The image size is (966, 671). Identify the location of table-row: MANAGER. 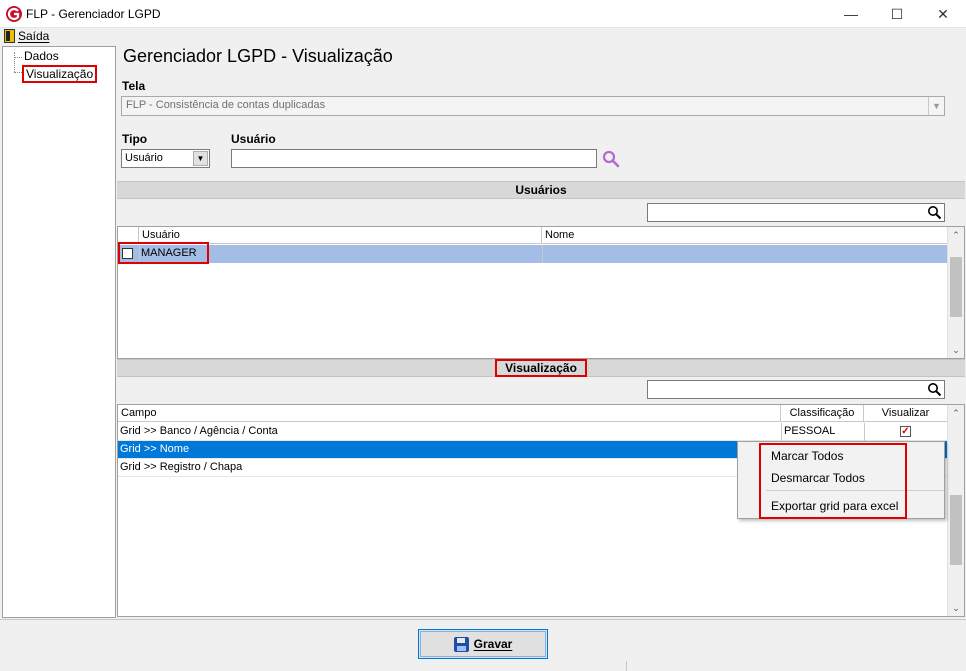
(532, 254).